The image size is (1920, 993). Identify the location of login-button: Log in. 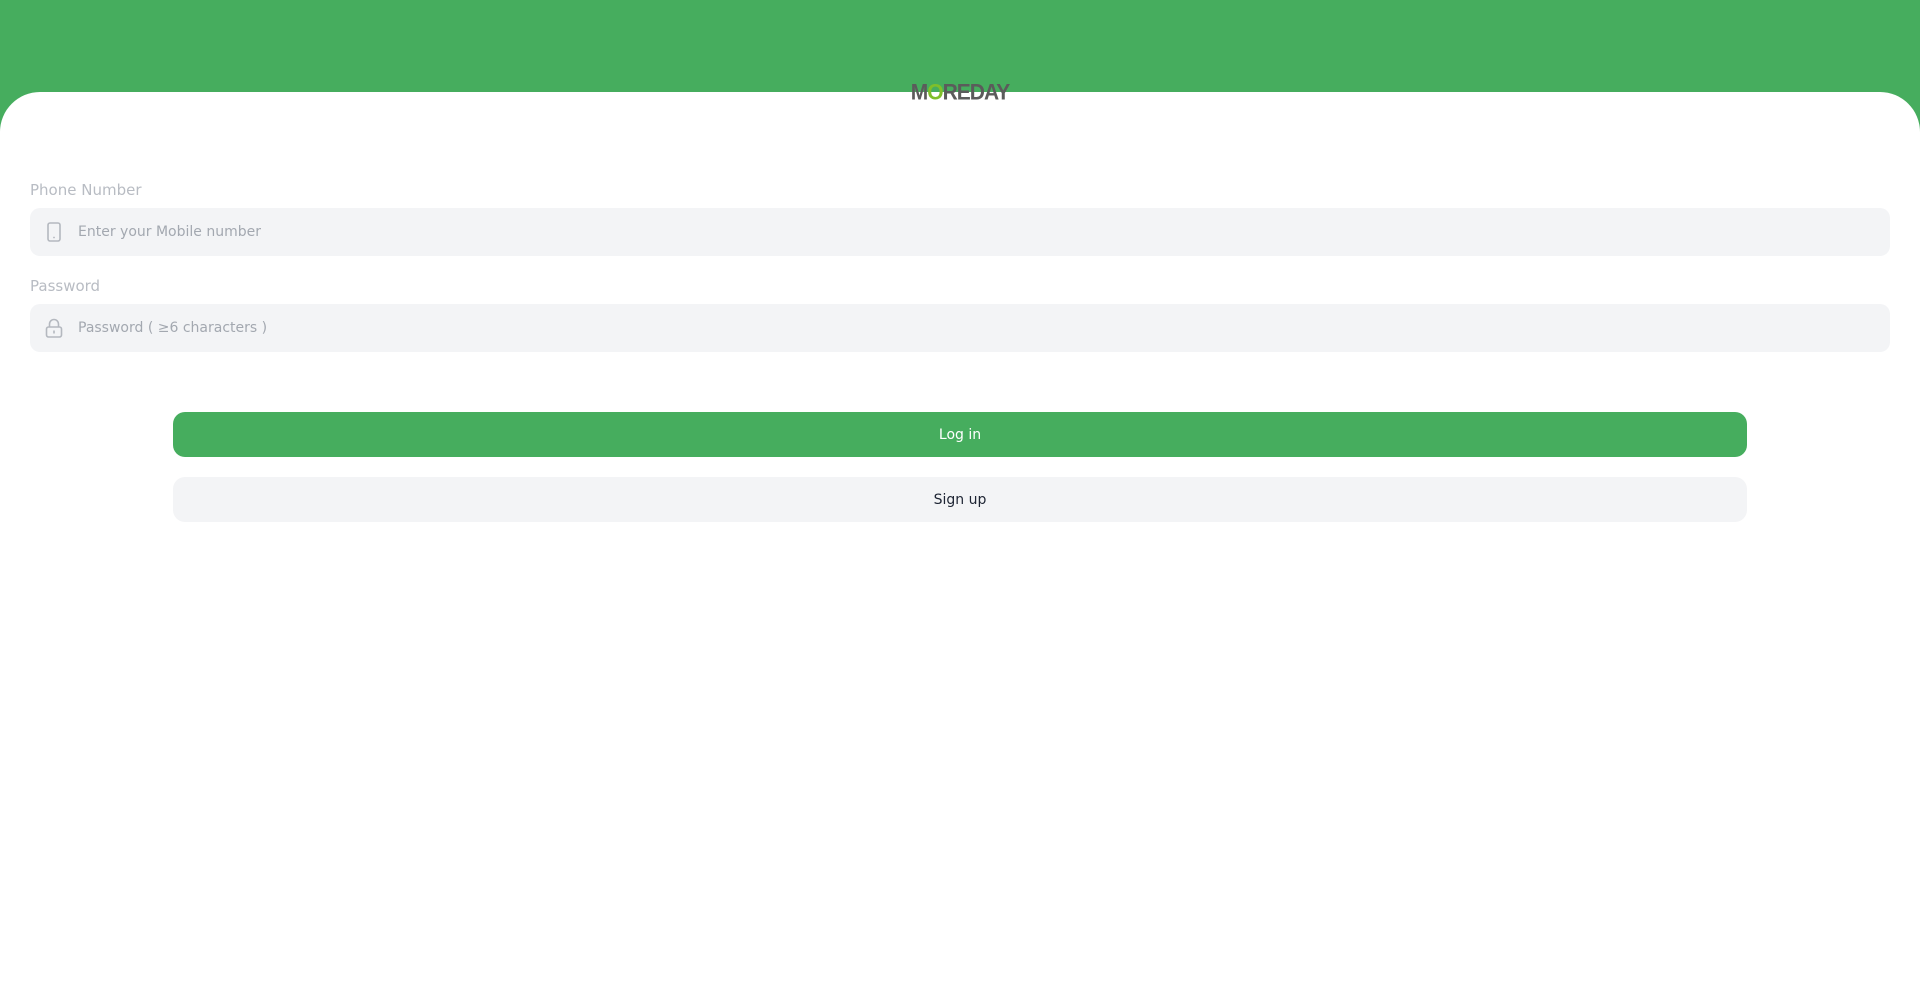
(960, 434).